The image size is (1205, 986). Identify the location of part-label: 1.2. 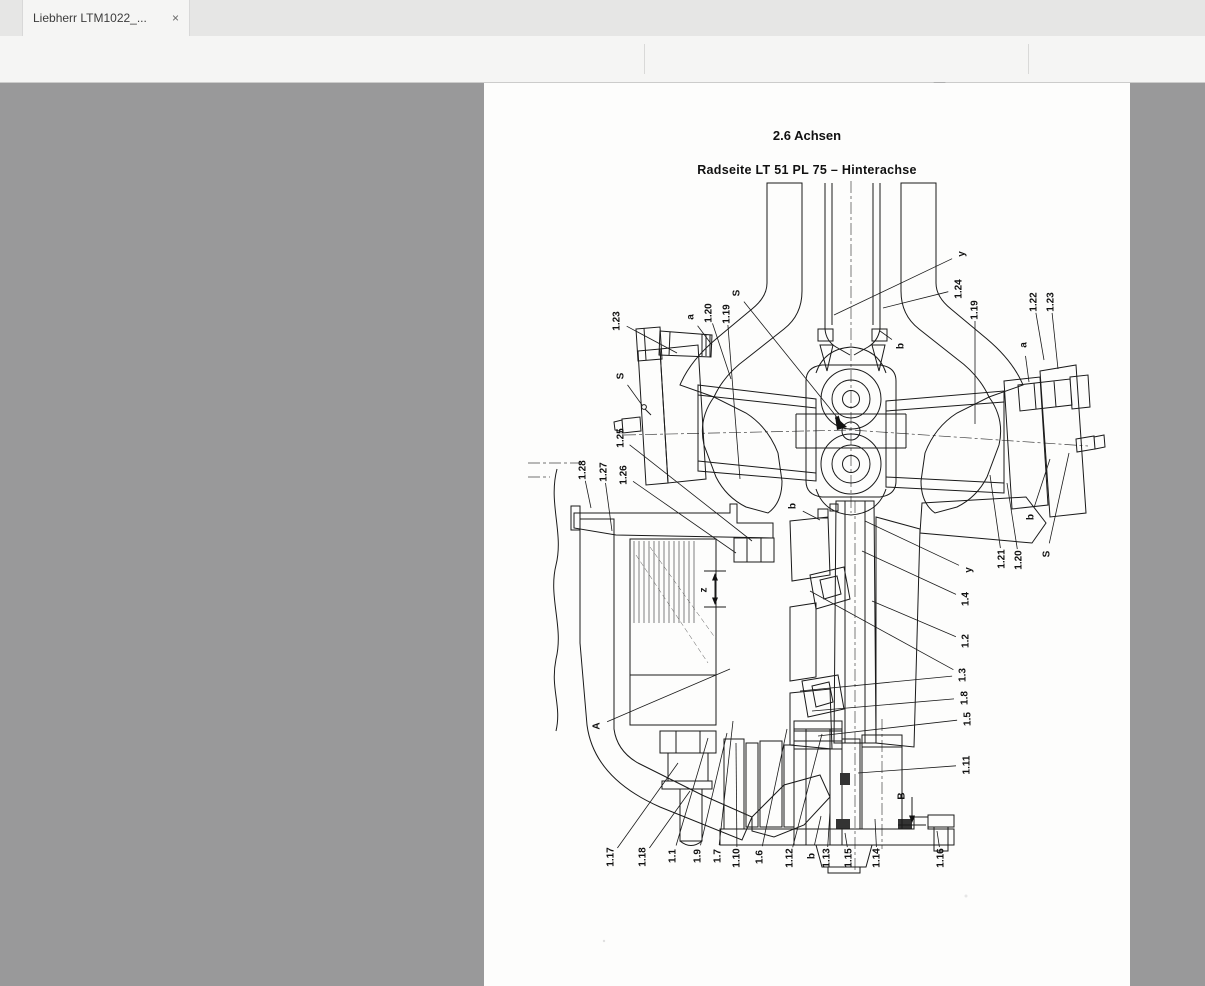
(966, 641).